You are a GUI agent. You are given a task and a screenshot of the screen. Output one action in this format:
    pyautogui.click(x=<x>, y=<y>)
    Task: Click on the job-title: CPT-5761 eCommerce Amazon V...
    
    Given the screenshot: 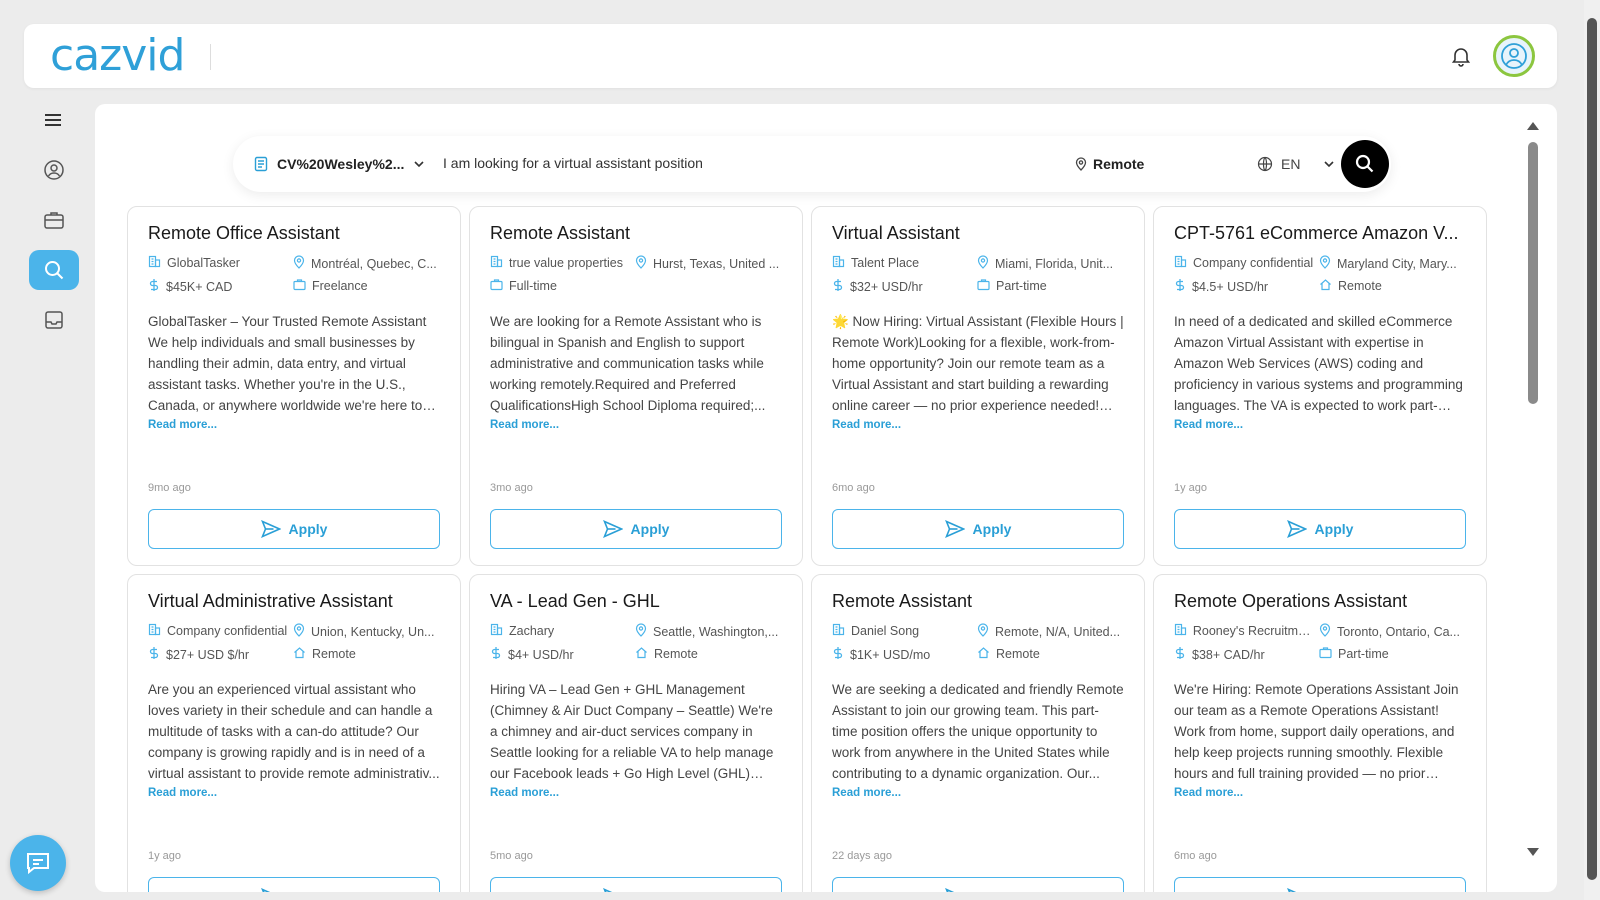 What is the action you would take?
    pyautogui.click(x=1324, y=233)
    